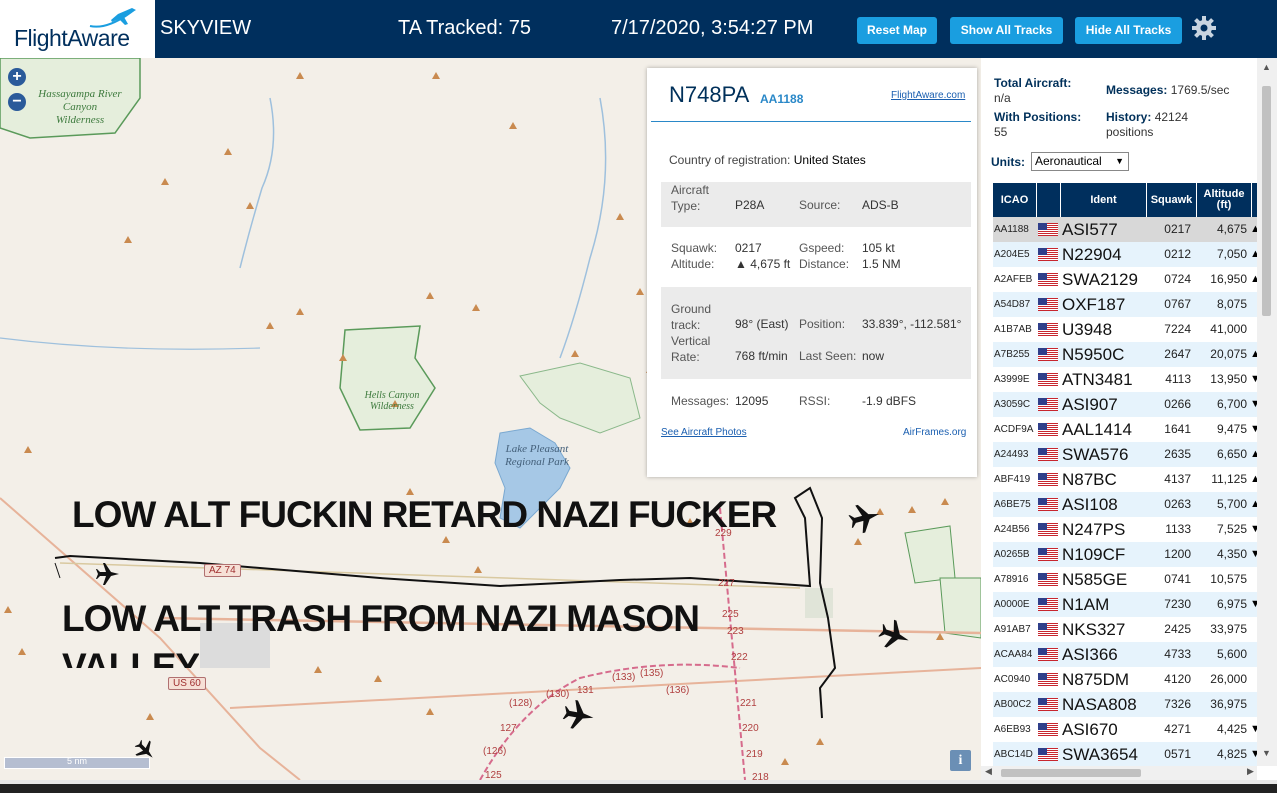 This screenshot has width=1277, height=793. Describe the element at coordinates (1125, 754) in the screenshot. I see `table-row: ABC14D SWA3654 0571 4,825 ▼` at that location.